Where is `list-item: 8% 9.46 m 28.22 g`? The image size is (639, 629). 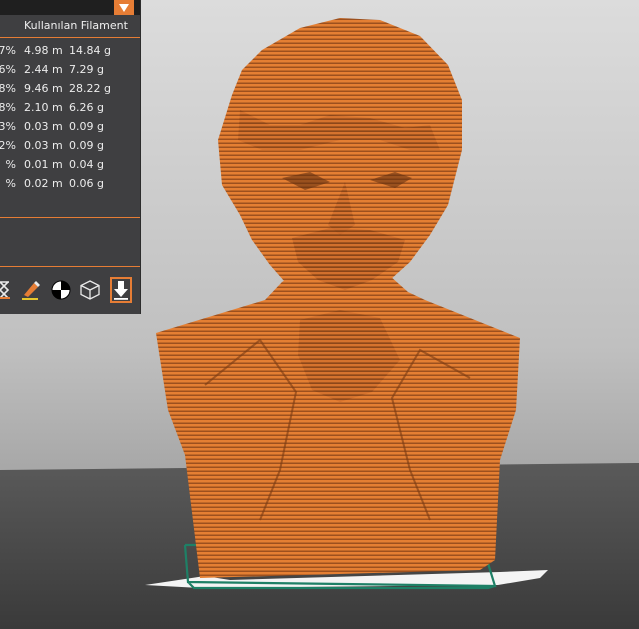 list-item: 8% 9.46 m 28.22 g is located at coordinates (70, 88).